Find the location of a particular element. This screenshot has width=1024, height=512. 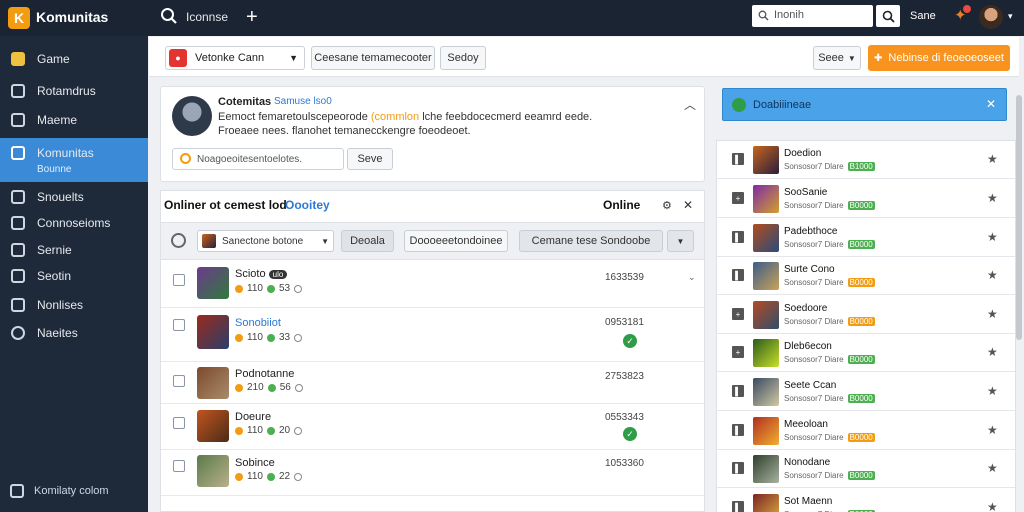

sort-select: Seee ▼ is located at coordinates (837, 58).